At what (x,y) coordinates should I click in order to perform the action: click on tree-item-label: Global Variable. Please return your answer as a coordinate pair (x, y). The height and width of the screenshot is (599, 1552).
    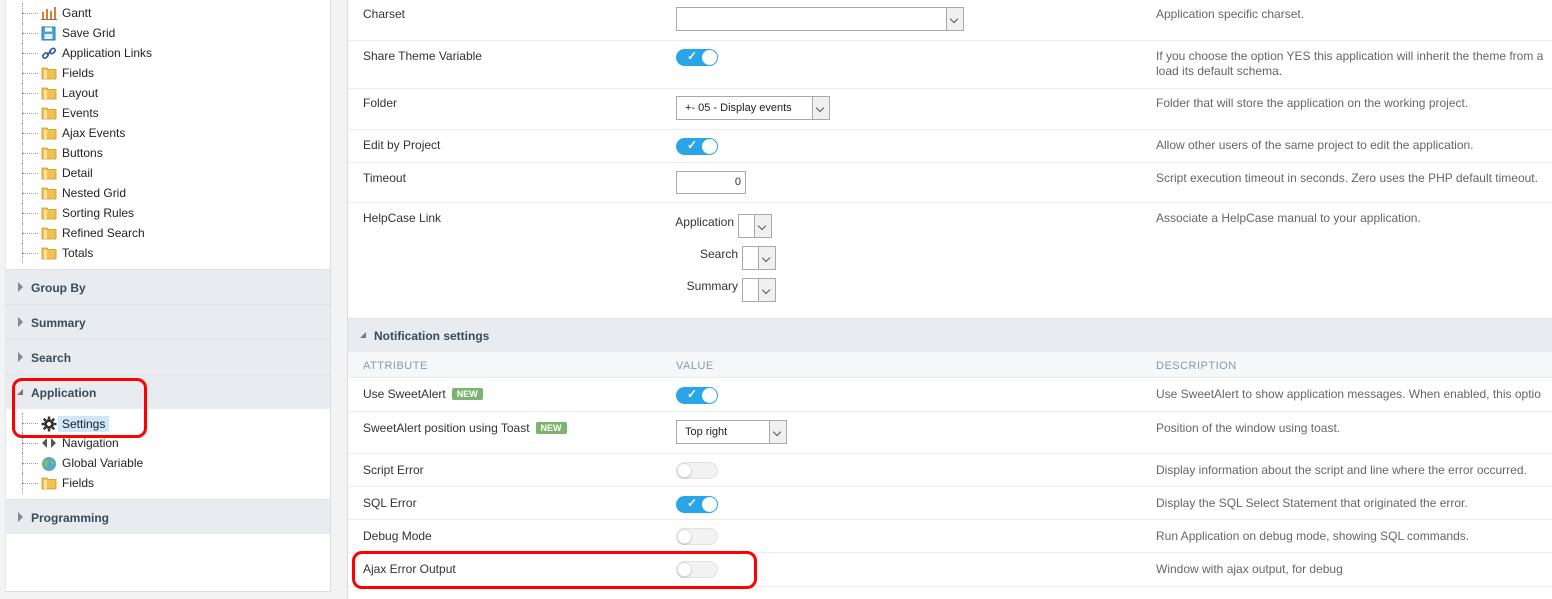
    Looking at the image, I should click on (103, 463).